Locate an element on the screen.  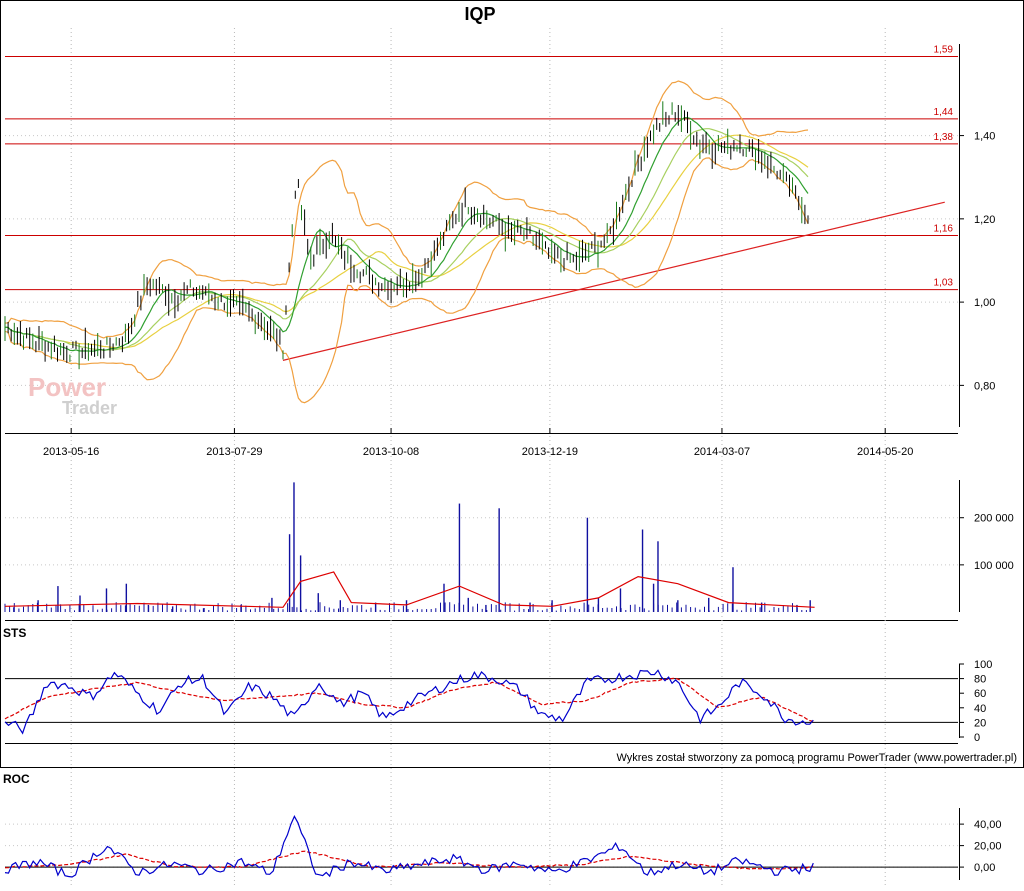
volume-y-label-1: 100 000 is located at coordinates (994, 566).